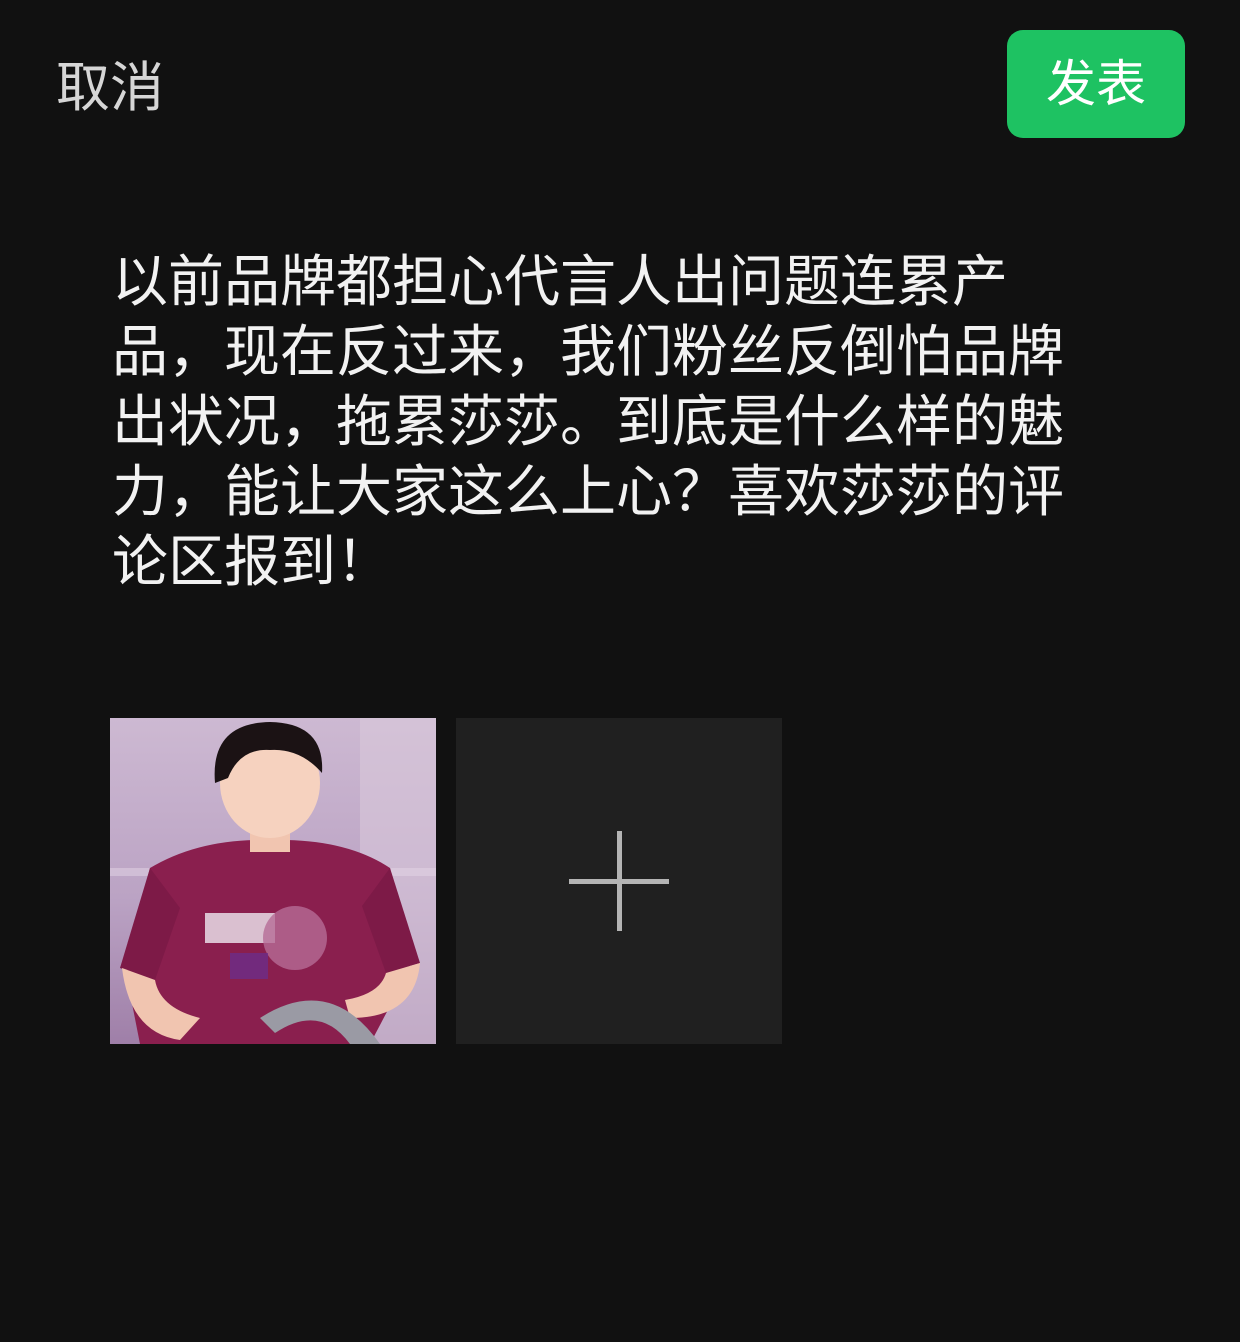  I want to click on attached-photo-thumbnail, so click(273, 881).